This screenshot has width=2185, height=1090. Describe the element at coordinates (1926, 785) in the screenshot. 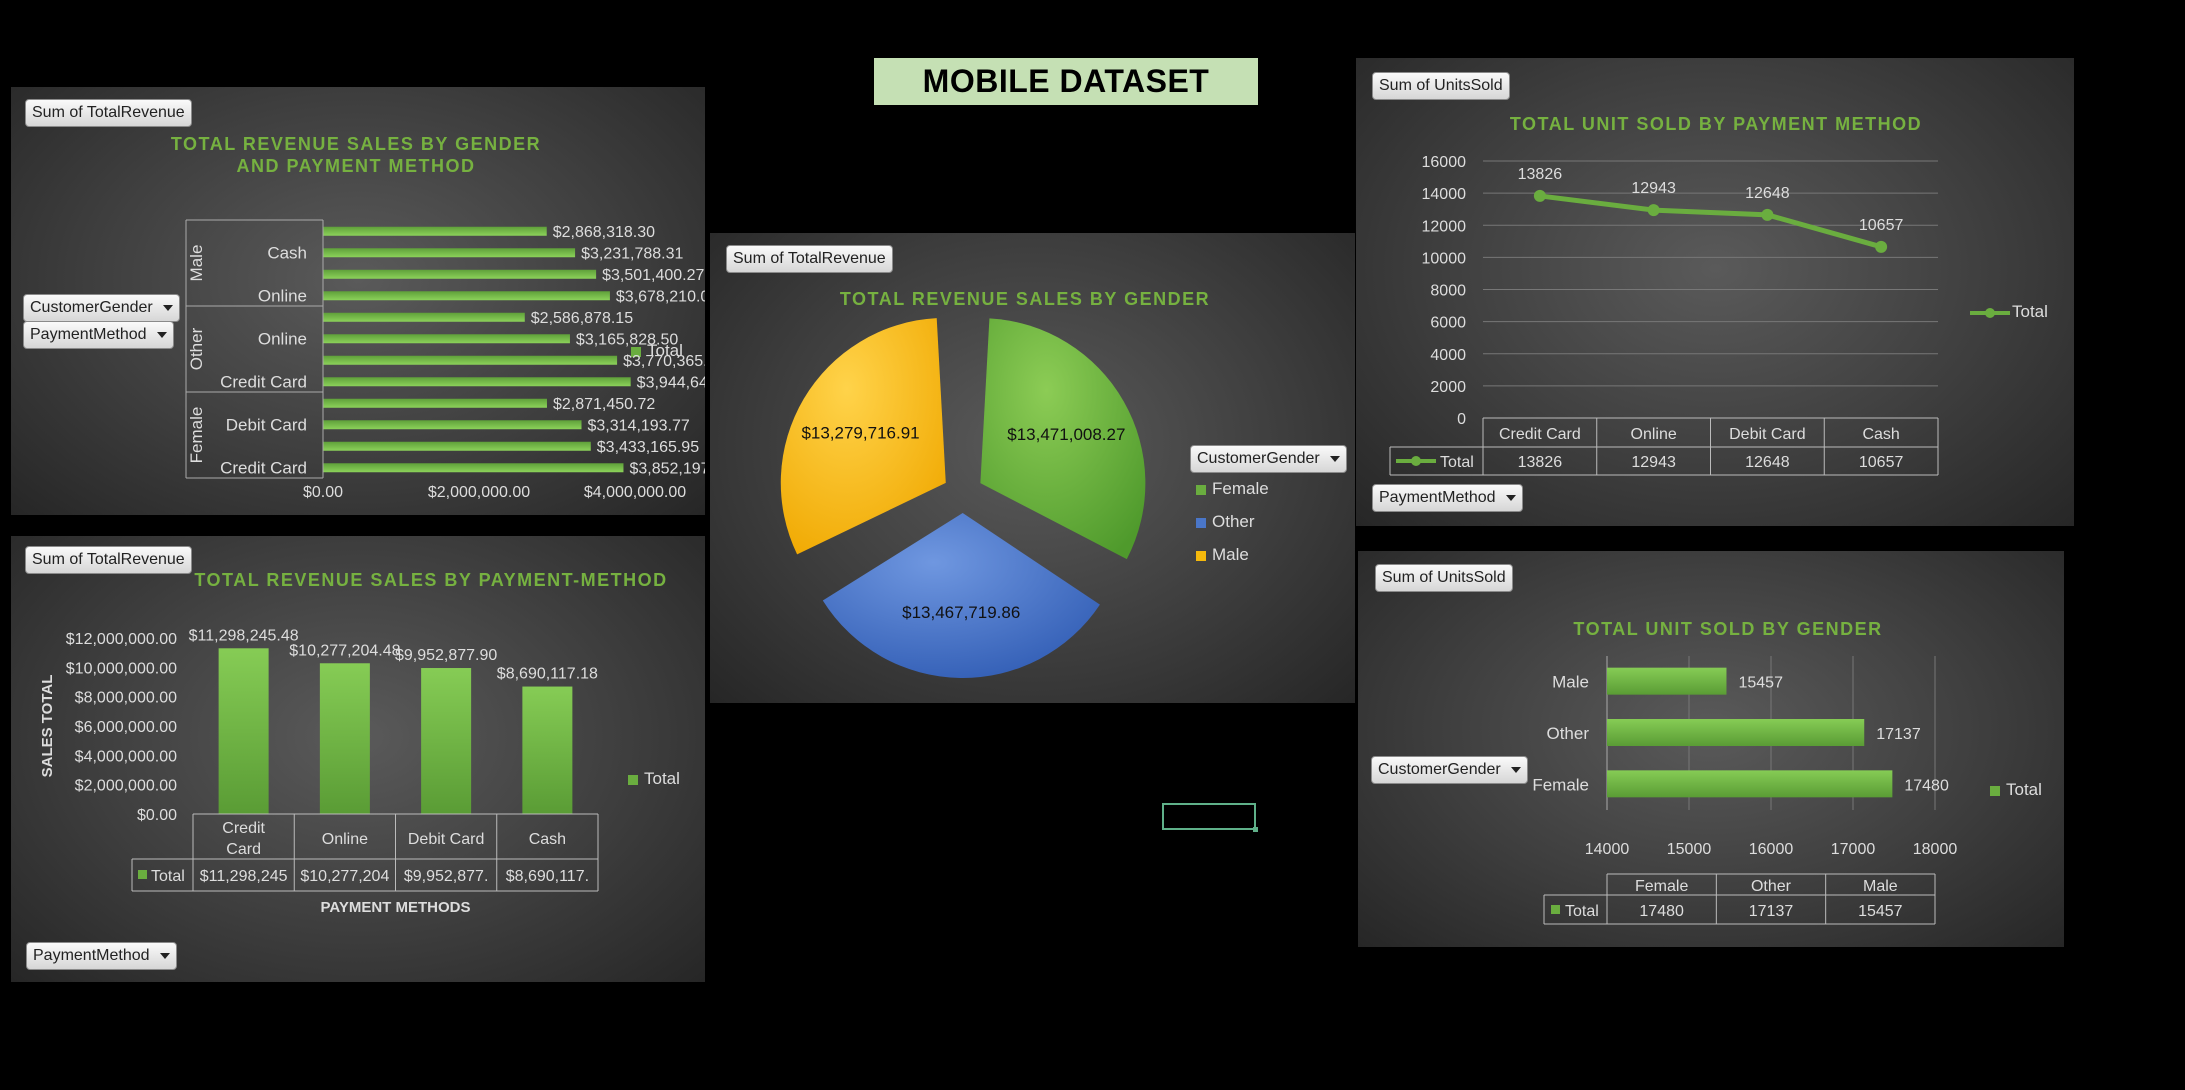

I see `data-label: 17480` at that location.